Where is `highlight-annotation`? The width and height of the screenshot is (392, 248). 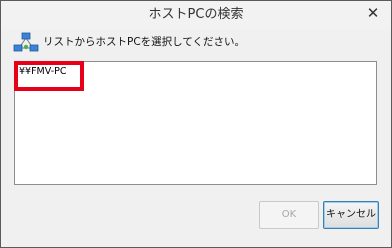
highlight-annotation is located at coordinates (49, 76).